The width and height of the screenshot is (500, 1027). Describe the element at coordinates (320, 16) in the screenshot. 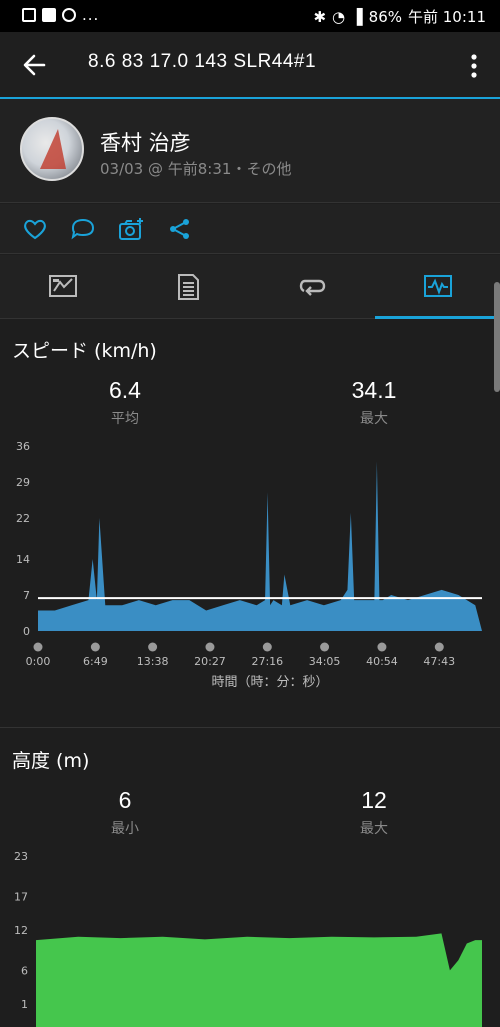

I see `bluetooth-icon: ✱` at that location.